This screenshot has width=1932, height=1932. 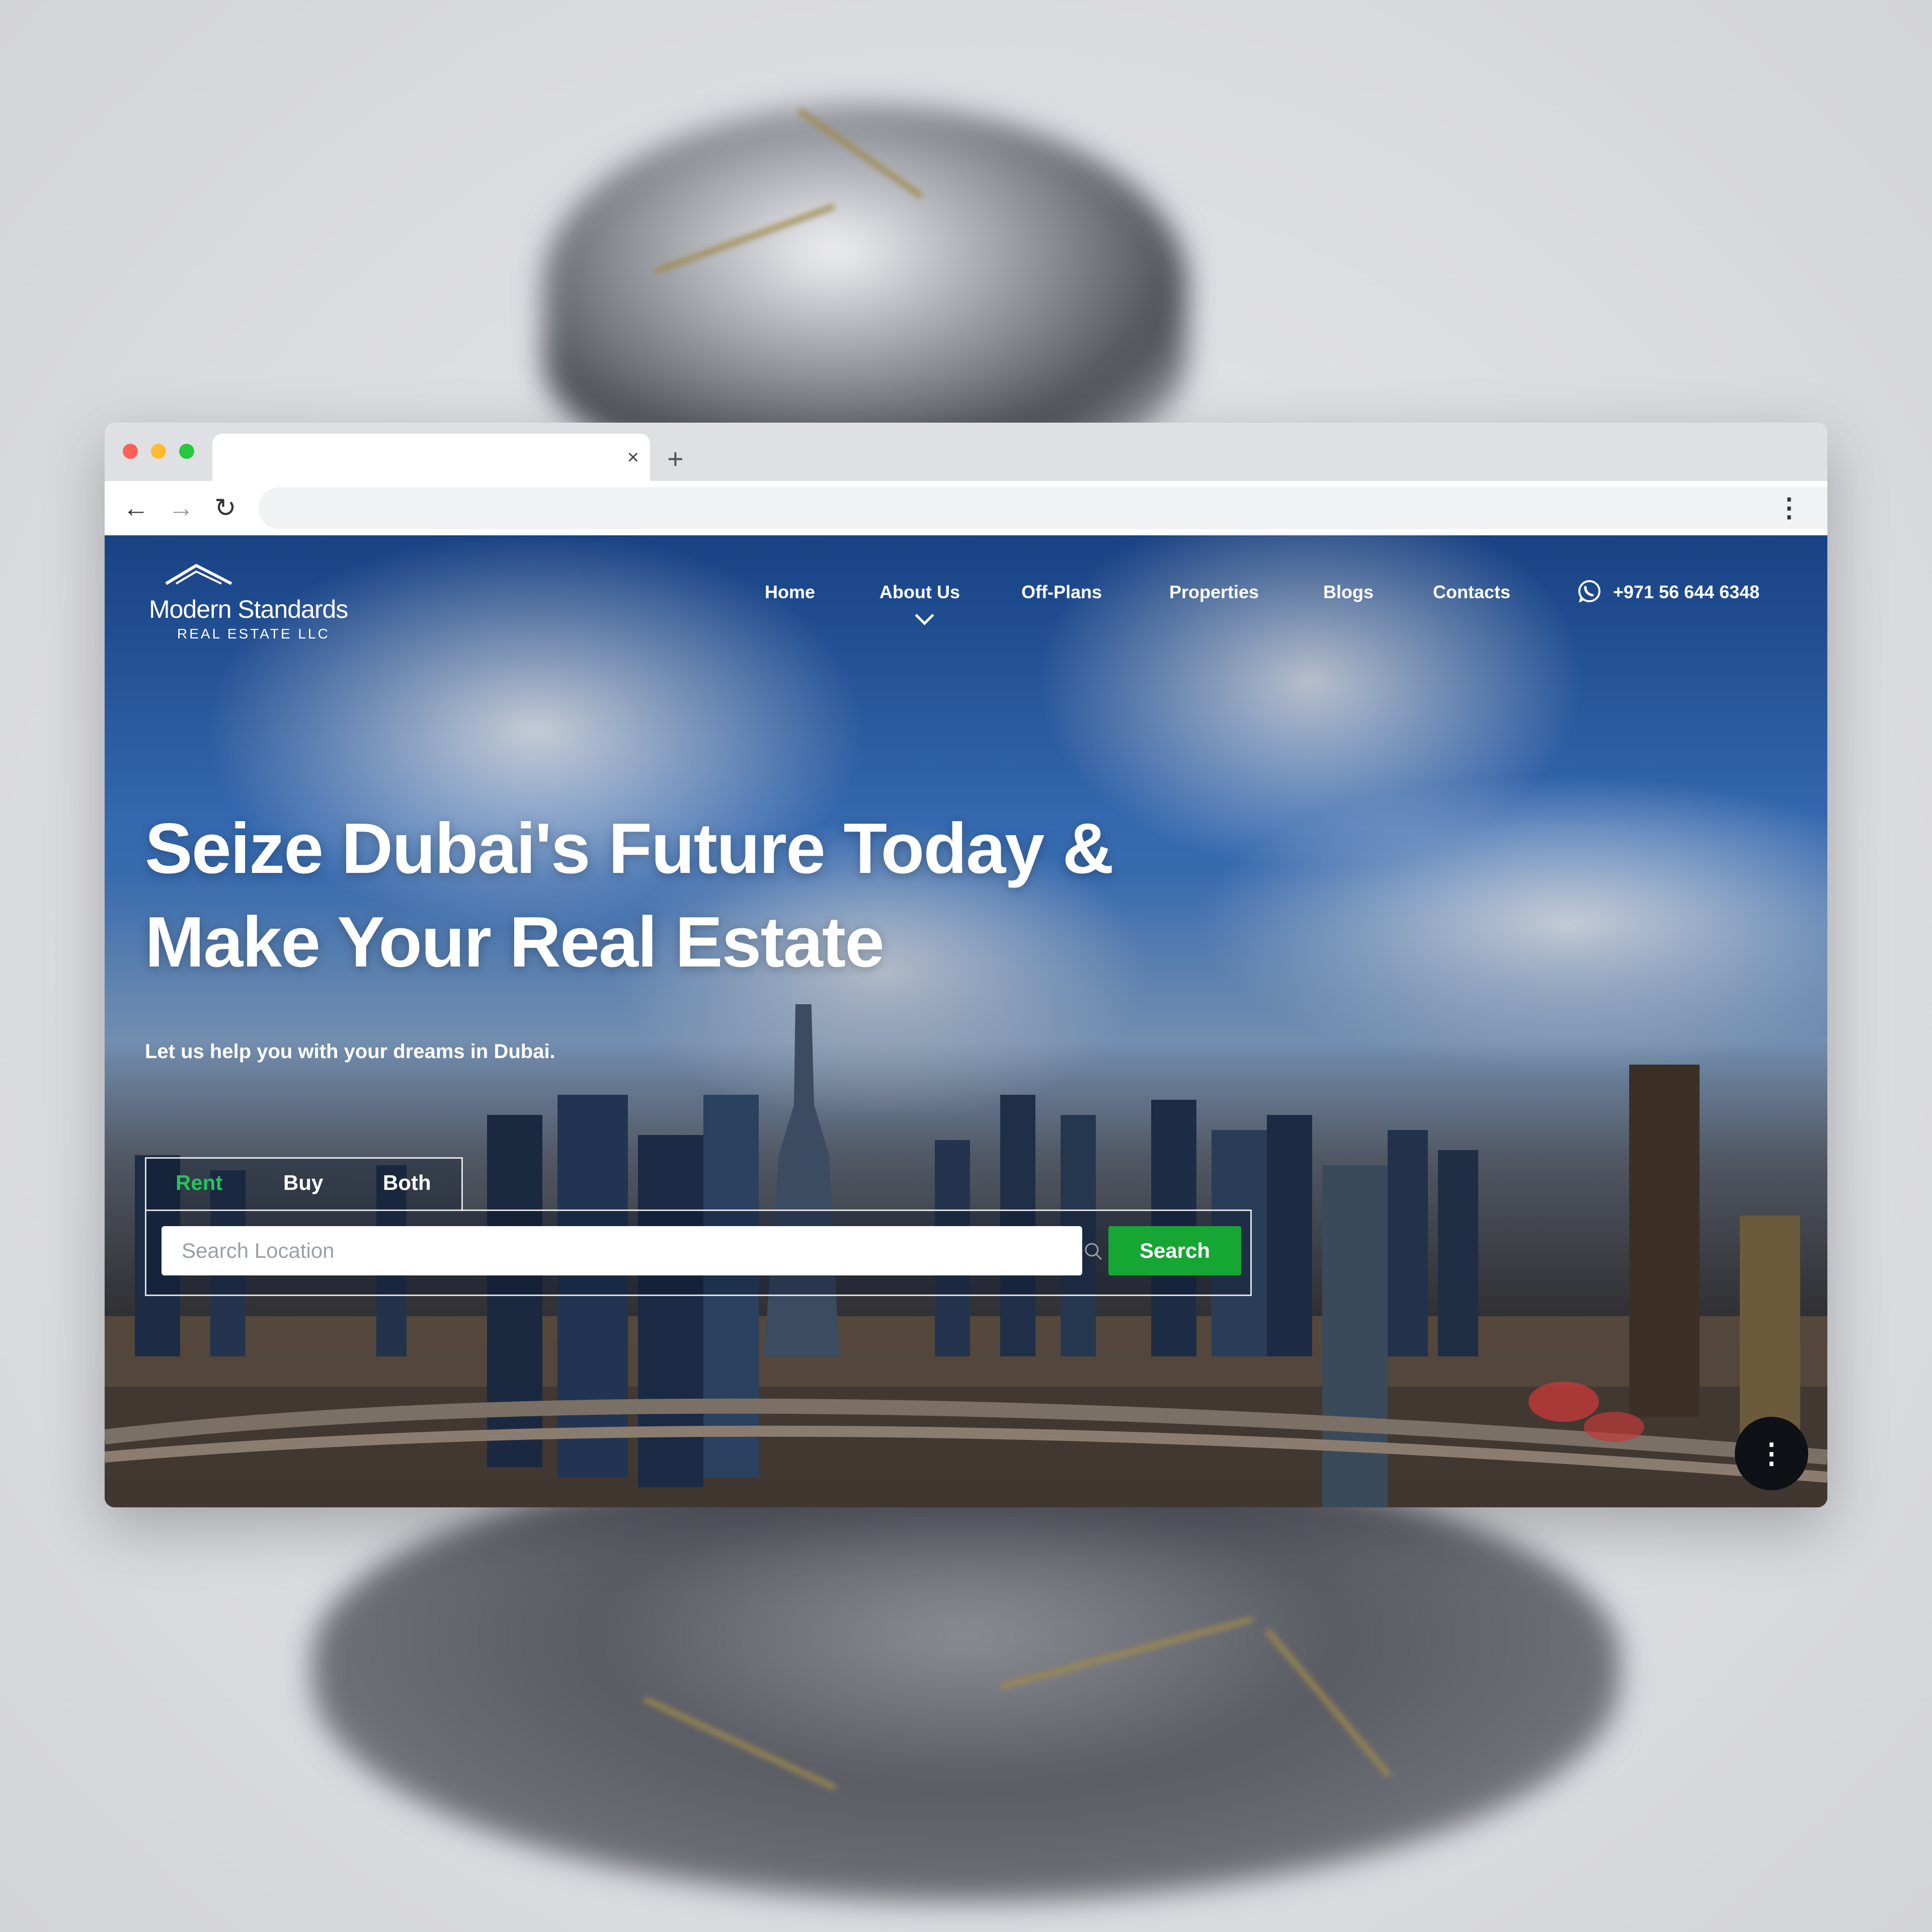 I want to click on address-bar: ← → ↻ ⋮, so click(x=966, y=508).